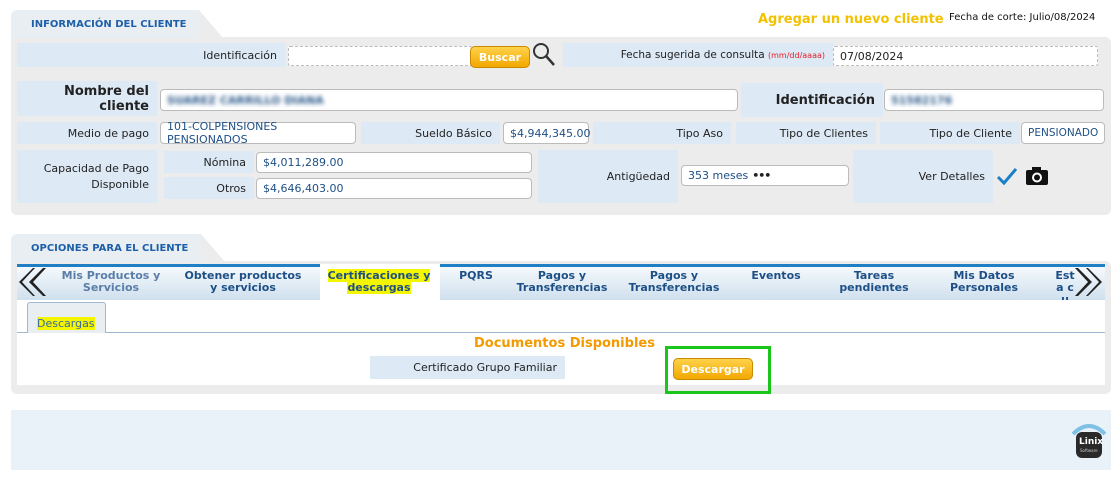 The height and width of the screenshot is (486, 1120). What do you see at coordinates (874, 282) in the screenshot?
I see `tab-tareas: Tareas pendientes` at bounding box center [874, 282].